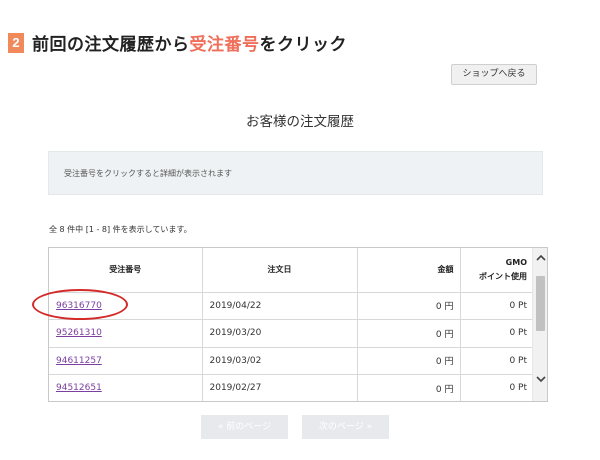 The image size is (600, 460). Describe the element at coordinates (303, 45) in the screenshot. I see `step-title-after: をクリック` at that location.